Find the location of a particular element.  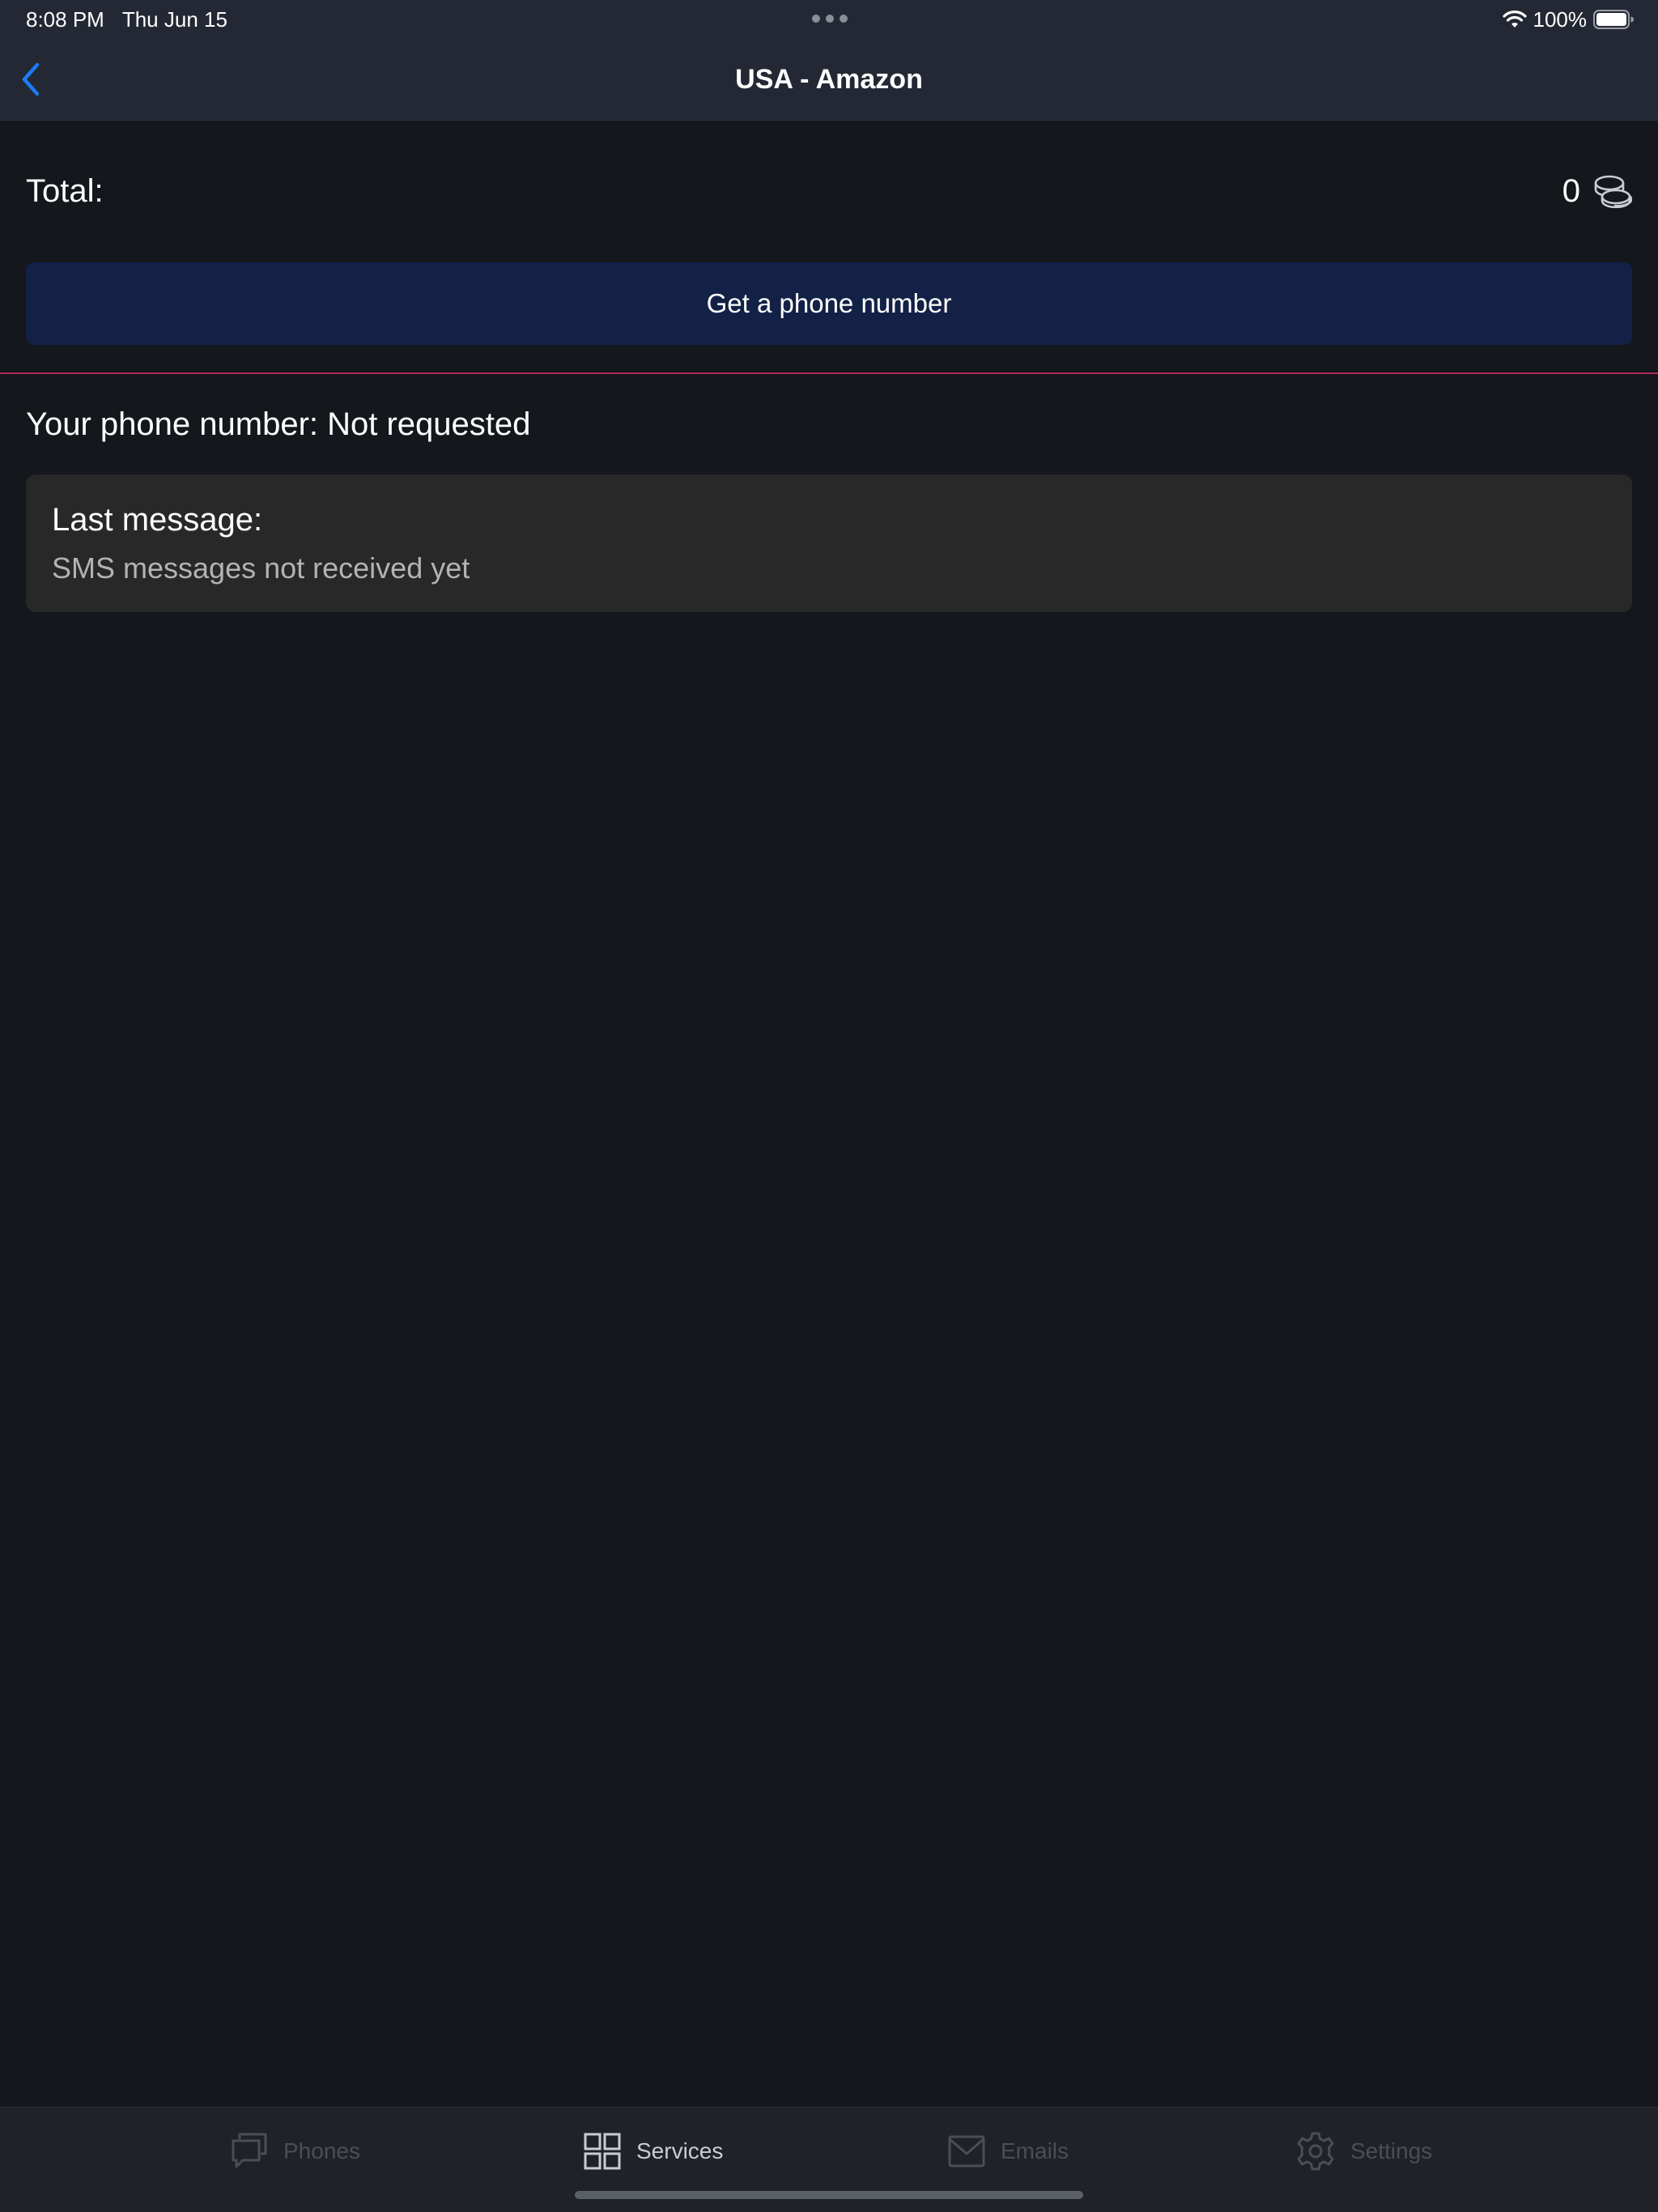

home-indicator is located at coordinates (829, 2195).